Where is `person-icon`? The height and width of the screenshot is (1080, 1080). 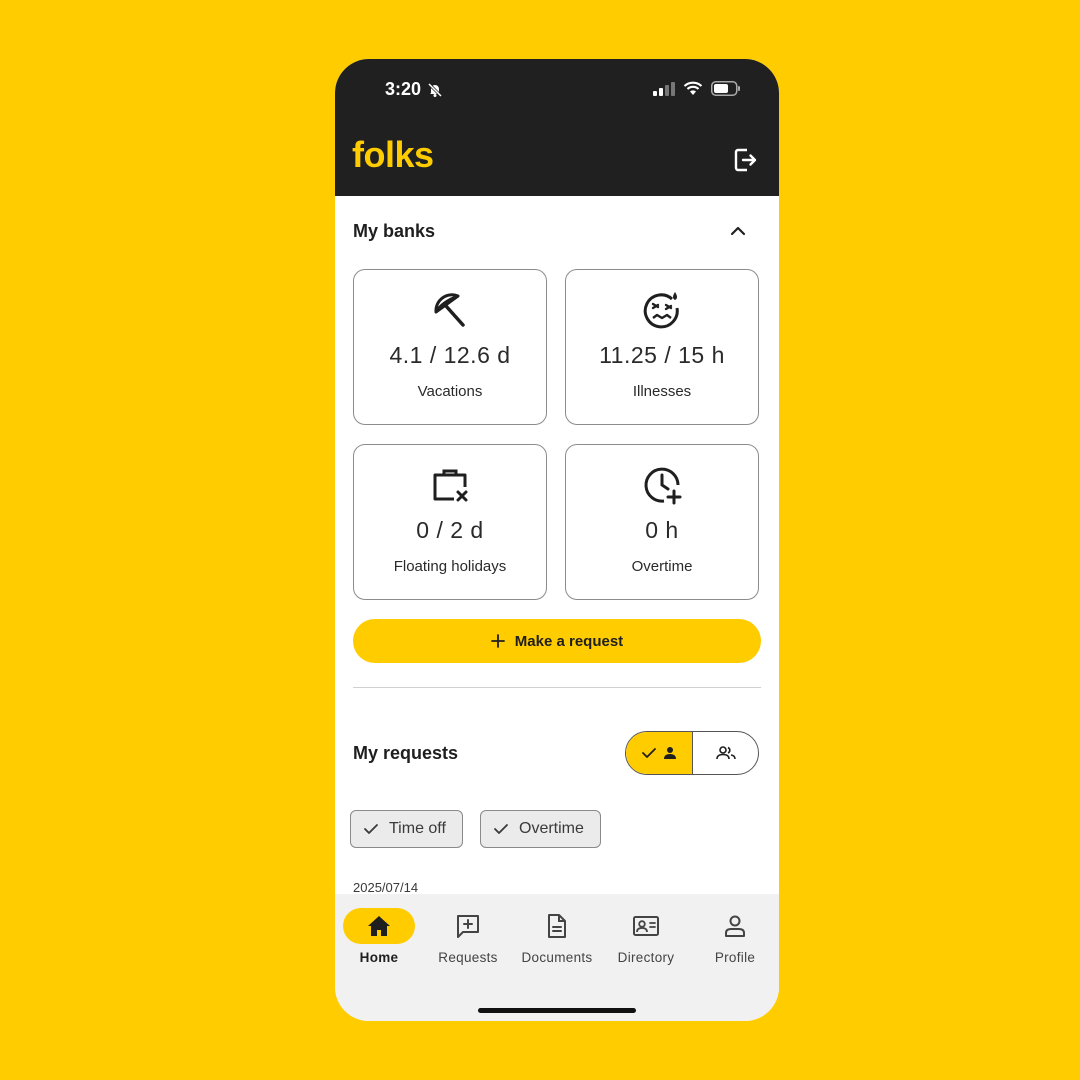 person-icon is located at coordinates (670, 753).